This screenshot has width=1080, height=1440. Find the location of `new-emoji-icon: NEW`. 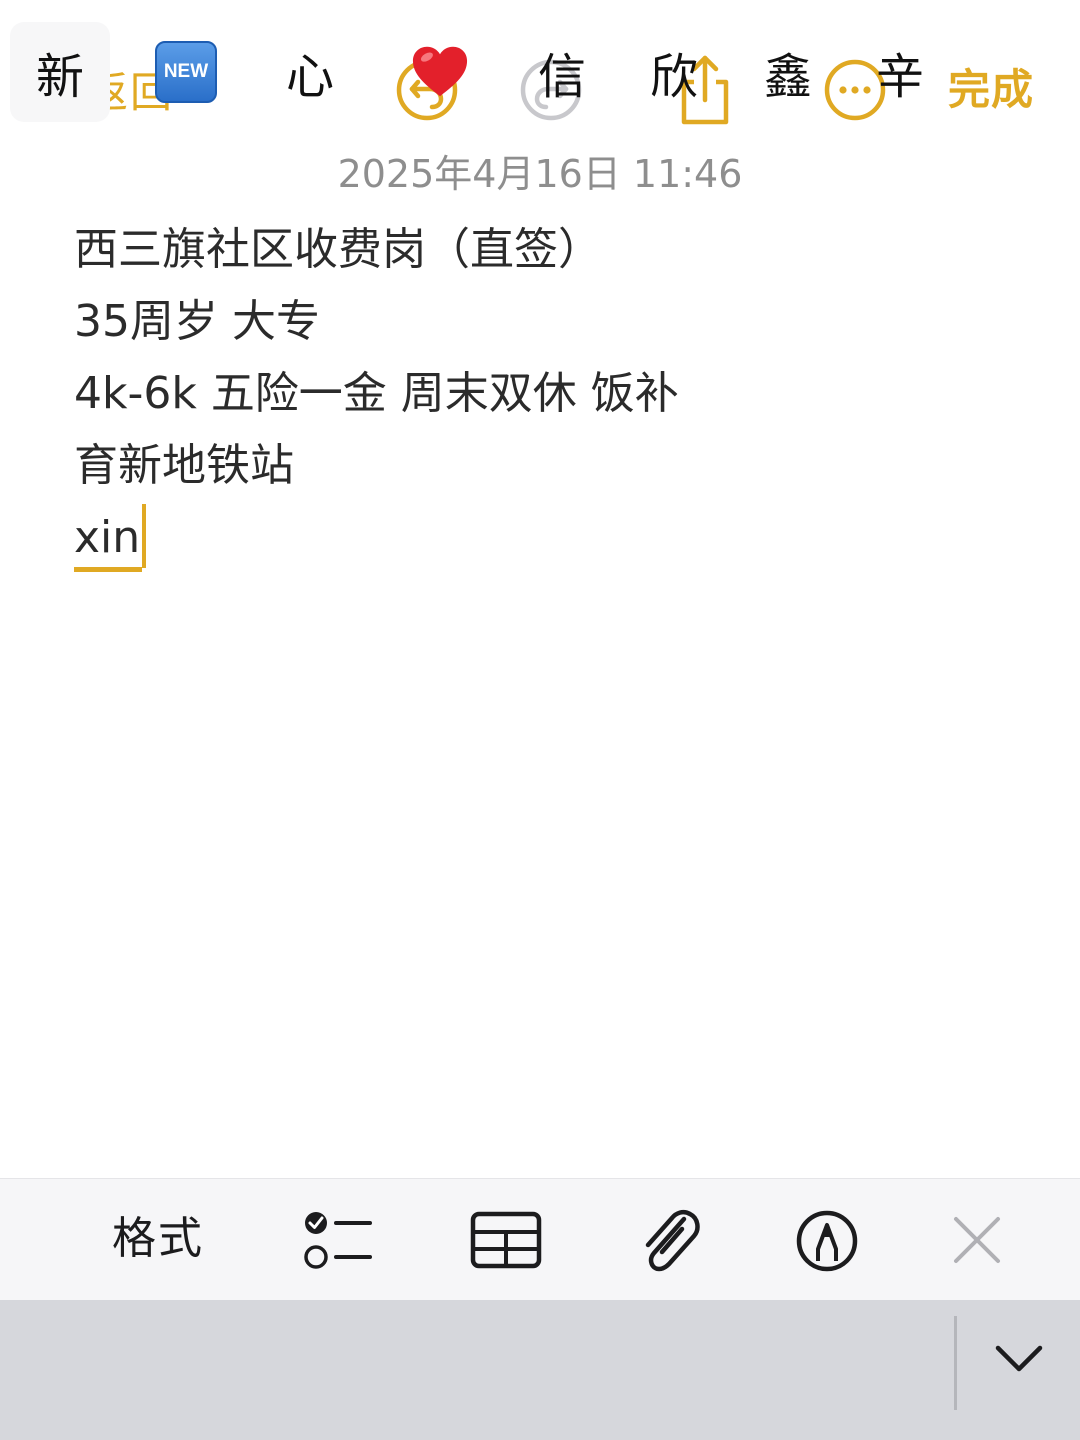

new-emoji-icon: NEW is located at coordinates (186, 72).